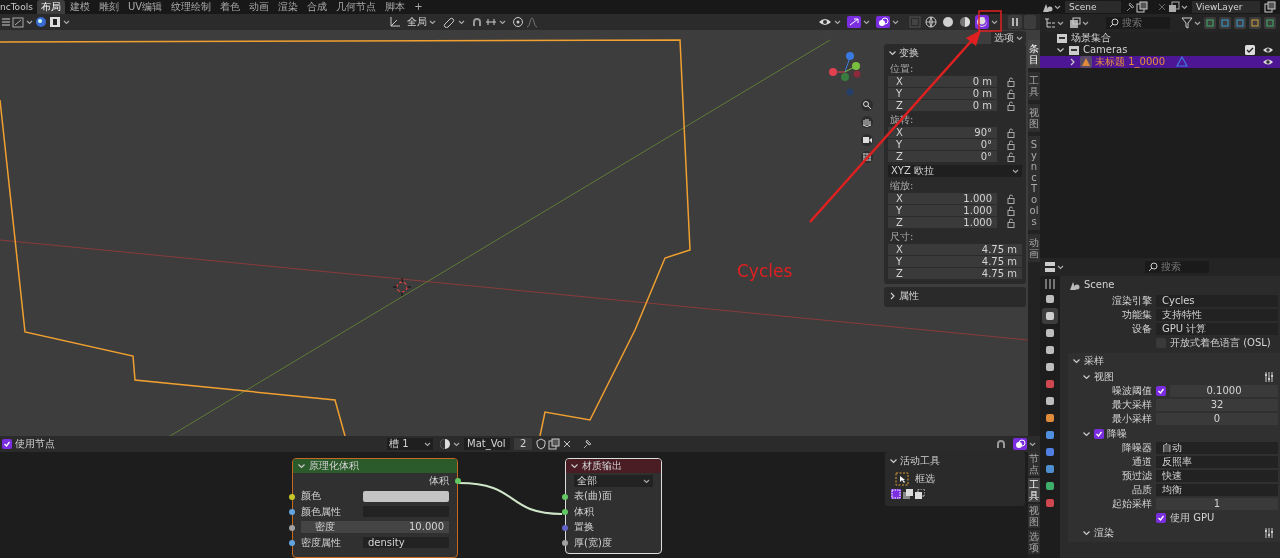 This screenshot has height=558, width=1280. What do you see at coordinates (1217, 489) in the screenshot?
I see `dropdown-field: 均衡` at bounding box center [1217, 489].